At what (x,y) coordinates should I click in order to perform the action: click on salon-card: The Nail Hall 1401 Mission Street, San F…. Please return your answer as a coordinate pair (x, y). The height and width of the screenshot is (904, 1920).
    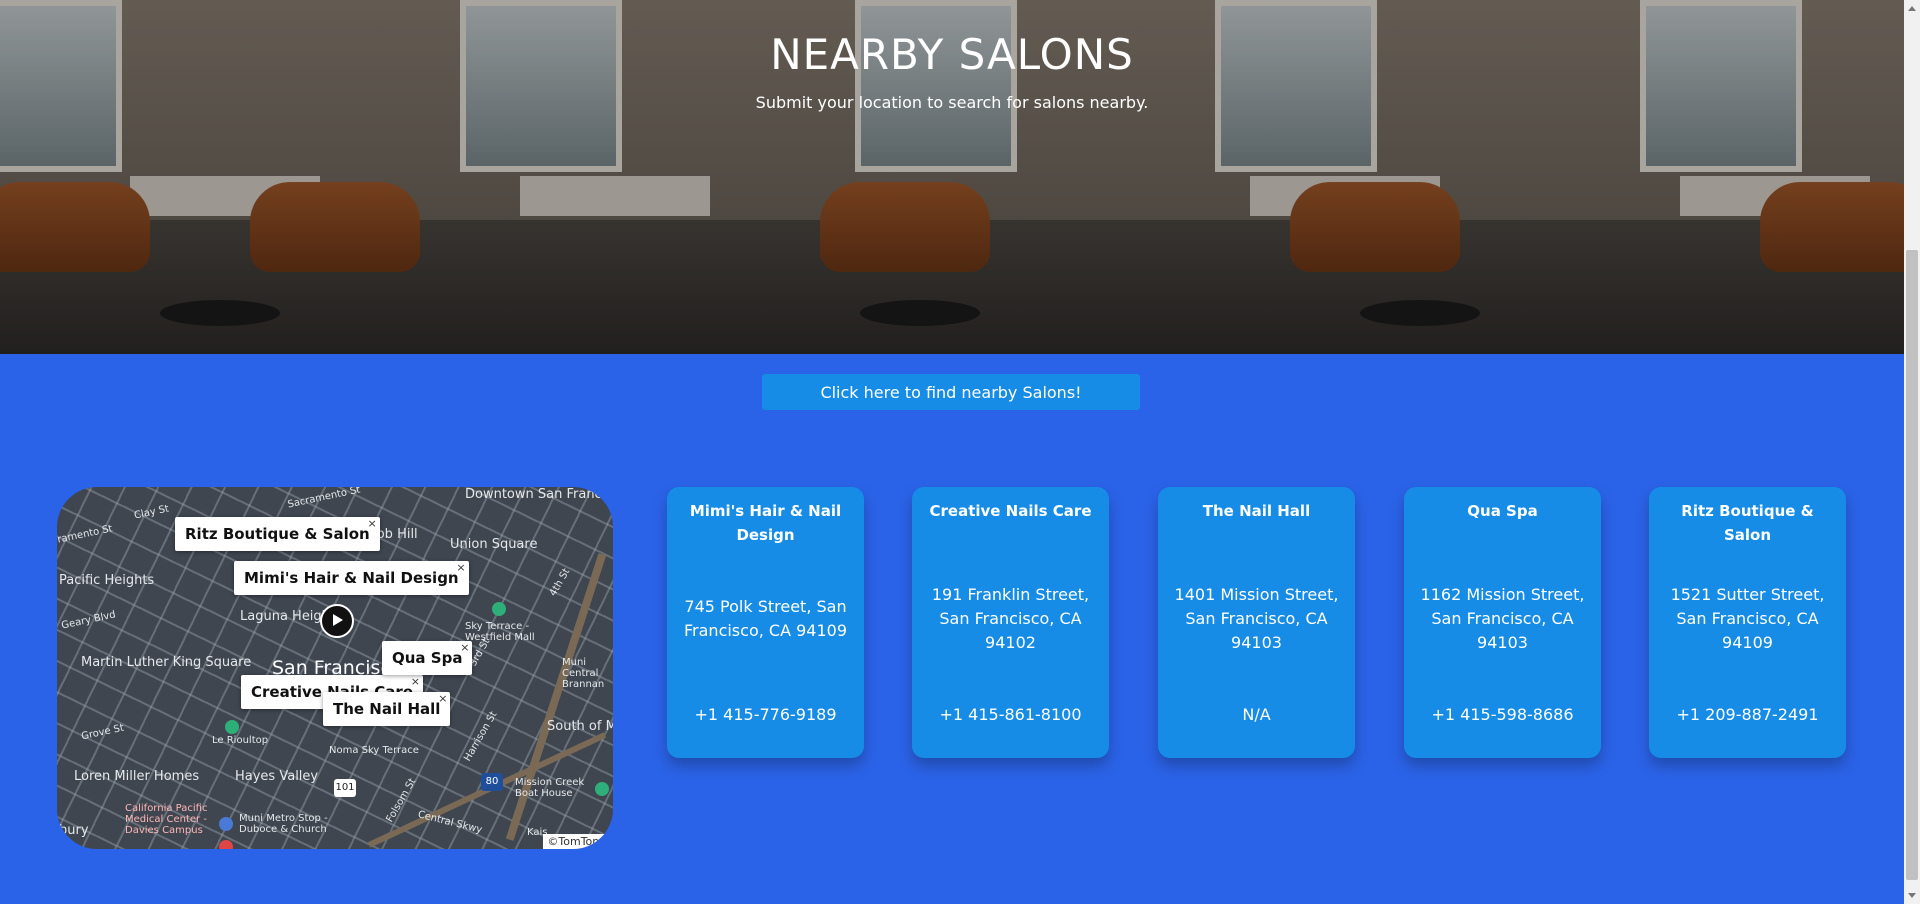
    Looking at the image, I should click on (1256, 622).